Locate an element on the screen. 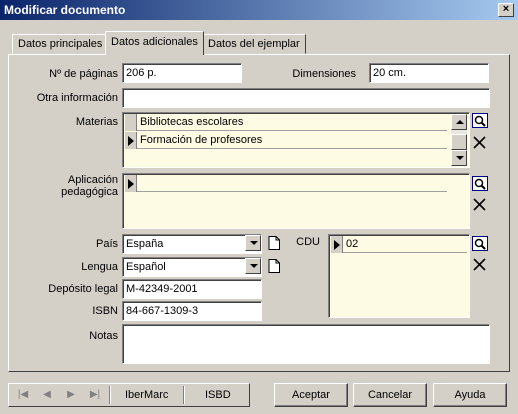 The image size is (518, 414). tab-datos-adicionales: Datos adicionales is located at coordinates (154, 43).